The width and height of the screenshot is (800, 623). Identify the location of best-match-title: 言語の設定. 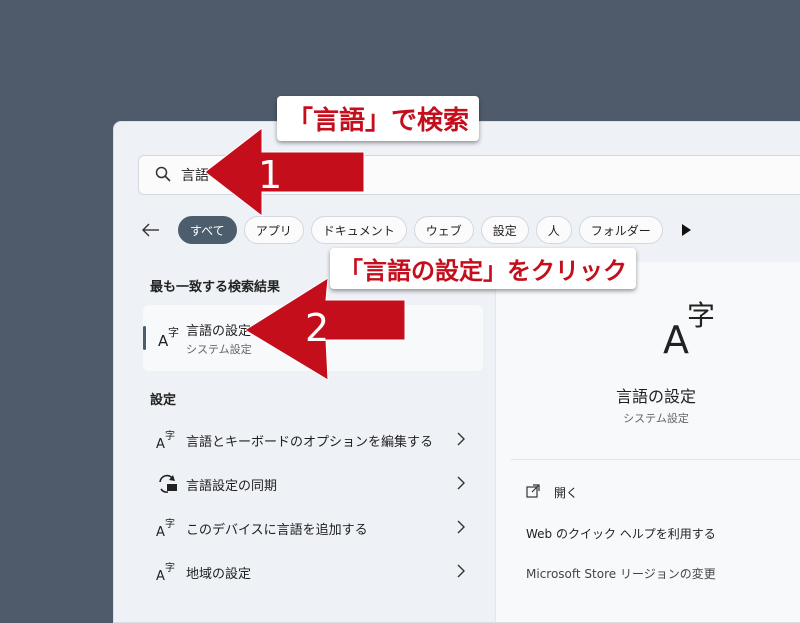
(219, 331).